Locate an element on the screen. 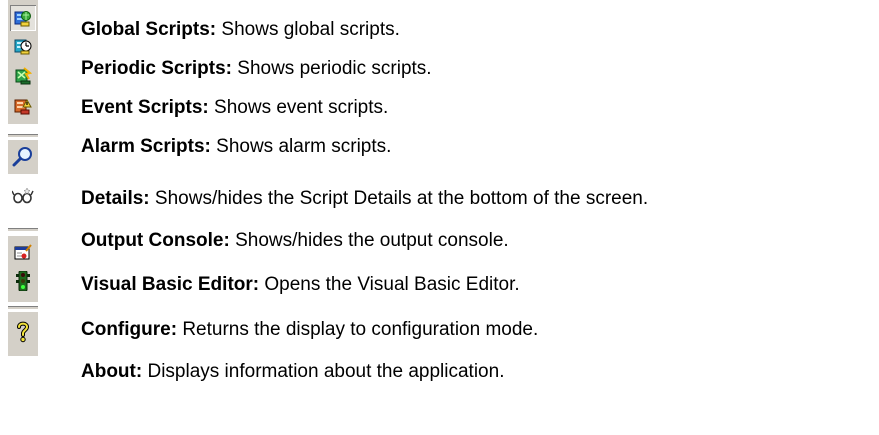 Image resolution: width=879 pixels, height=435 pixels. item-title: Global Scripts: is located at coordinates (149, 29).